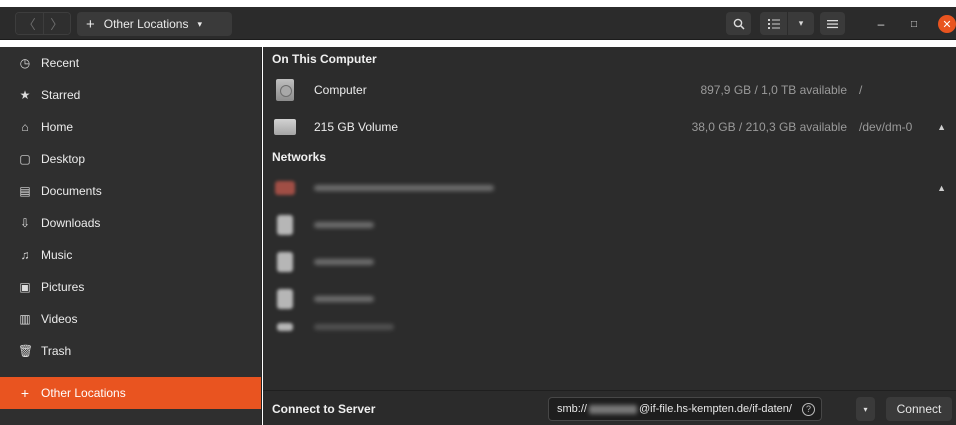  Describe the element at coordinates (609, 89) in the screenshot. I see `location-row-computer: Computer 897,9 GB / 1,0 TB available /` at that location.